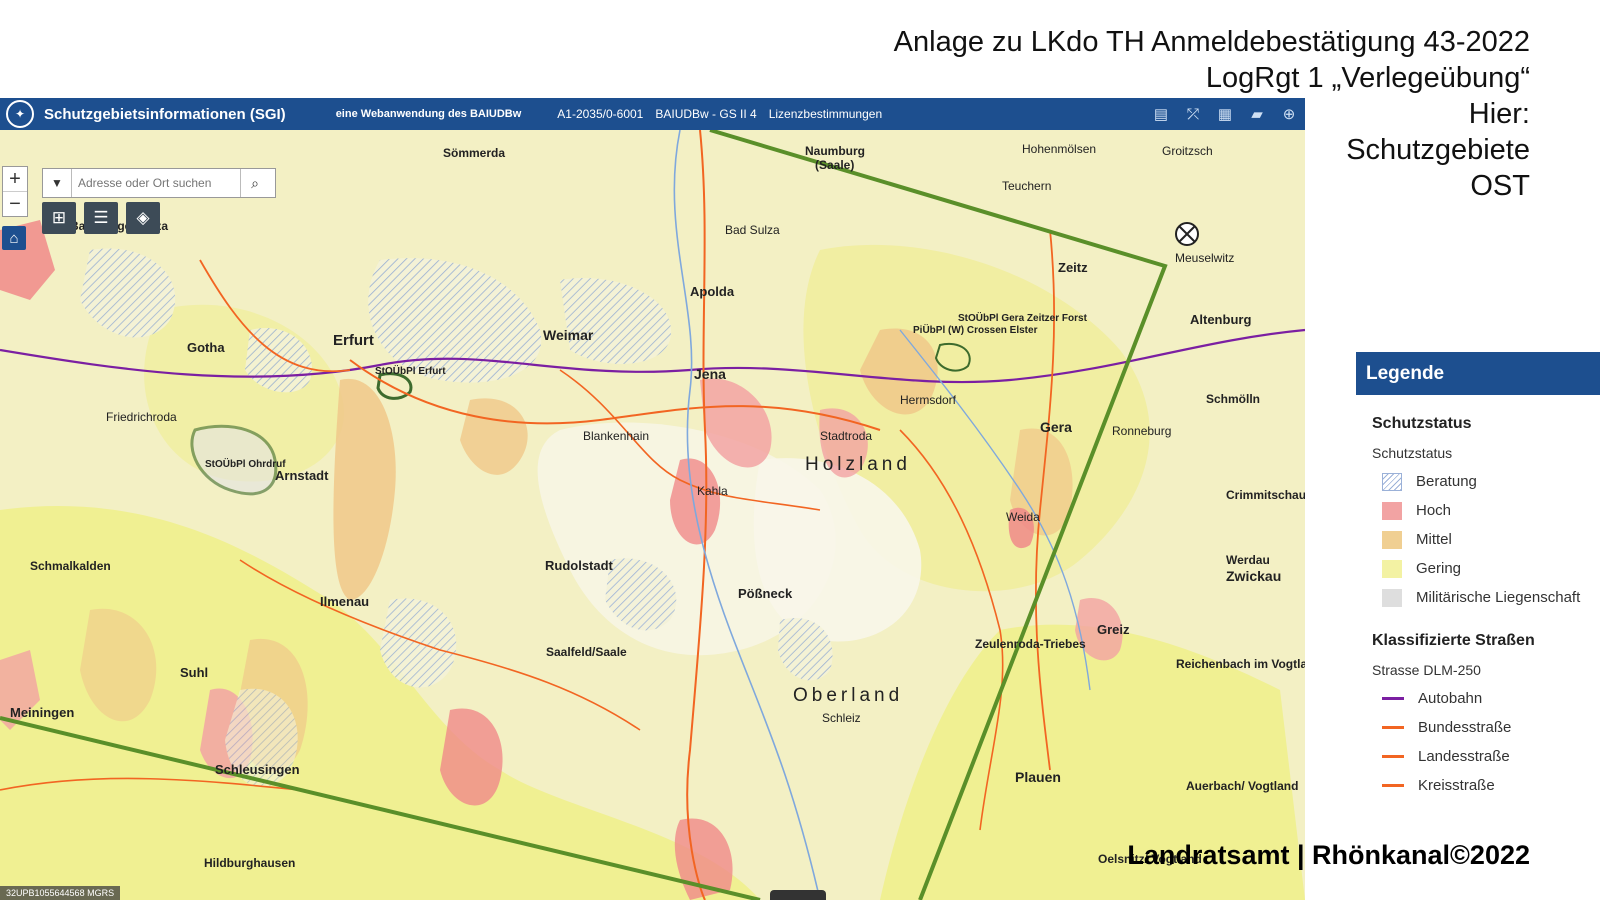 The width and height of the screenshot is (1600, 900). Describe the element at coordinates (841, 718) in the screenshot. I see `map-label-schleiz: Schleiz` at that location.